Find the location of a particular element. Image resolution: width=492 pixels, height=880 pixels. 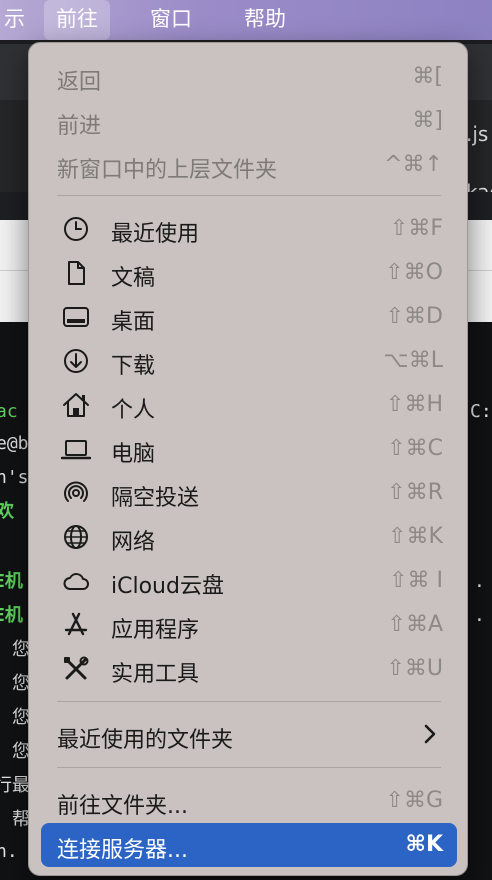

menu-item-shortcut: ⇧⌘K is located at coordinates (415, 536).